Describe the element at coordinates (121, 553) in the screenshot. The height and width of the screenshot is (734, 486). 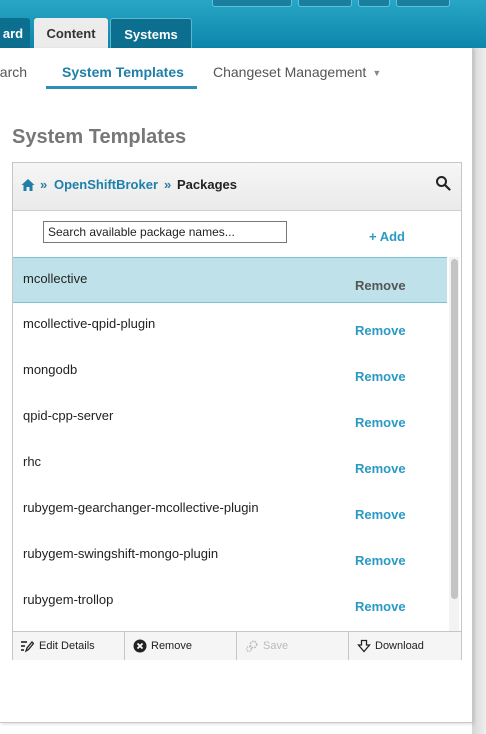
I see `package-name: rubygem-swingshift-mongo-plugin` at that location.